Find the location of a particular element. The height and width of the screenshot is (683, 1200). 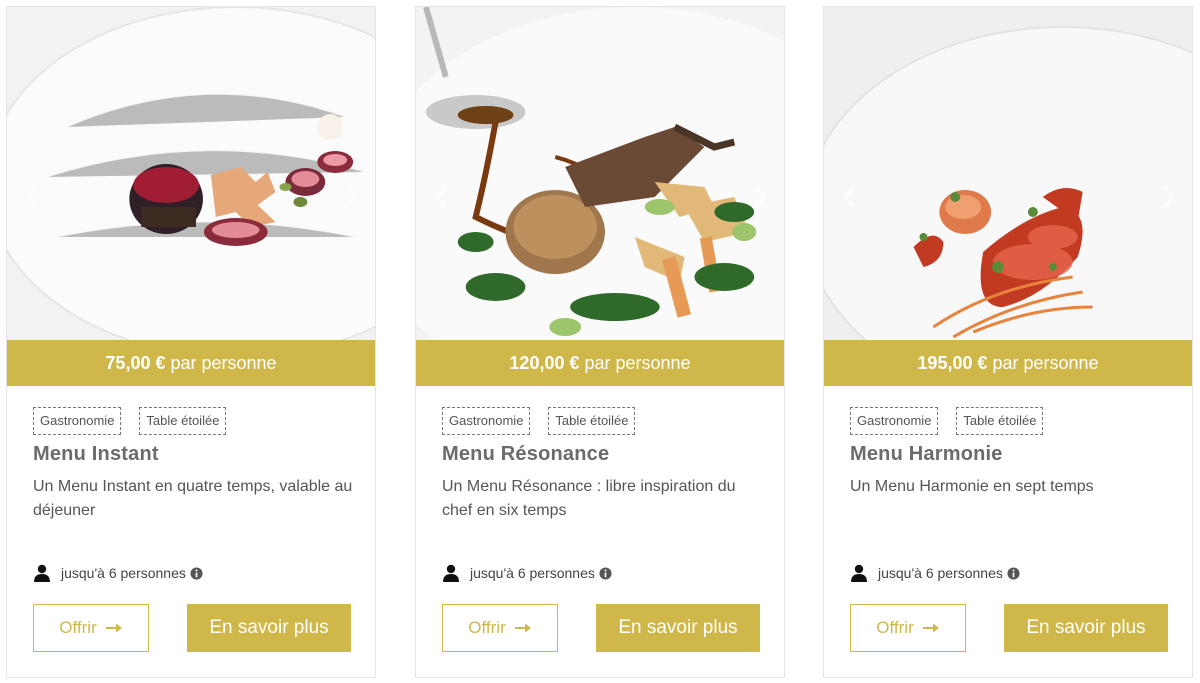

price-banner: 195,00 € par personne is located at coordinates (1008, 363).